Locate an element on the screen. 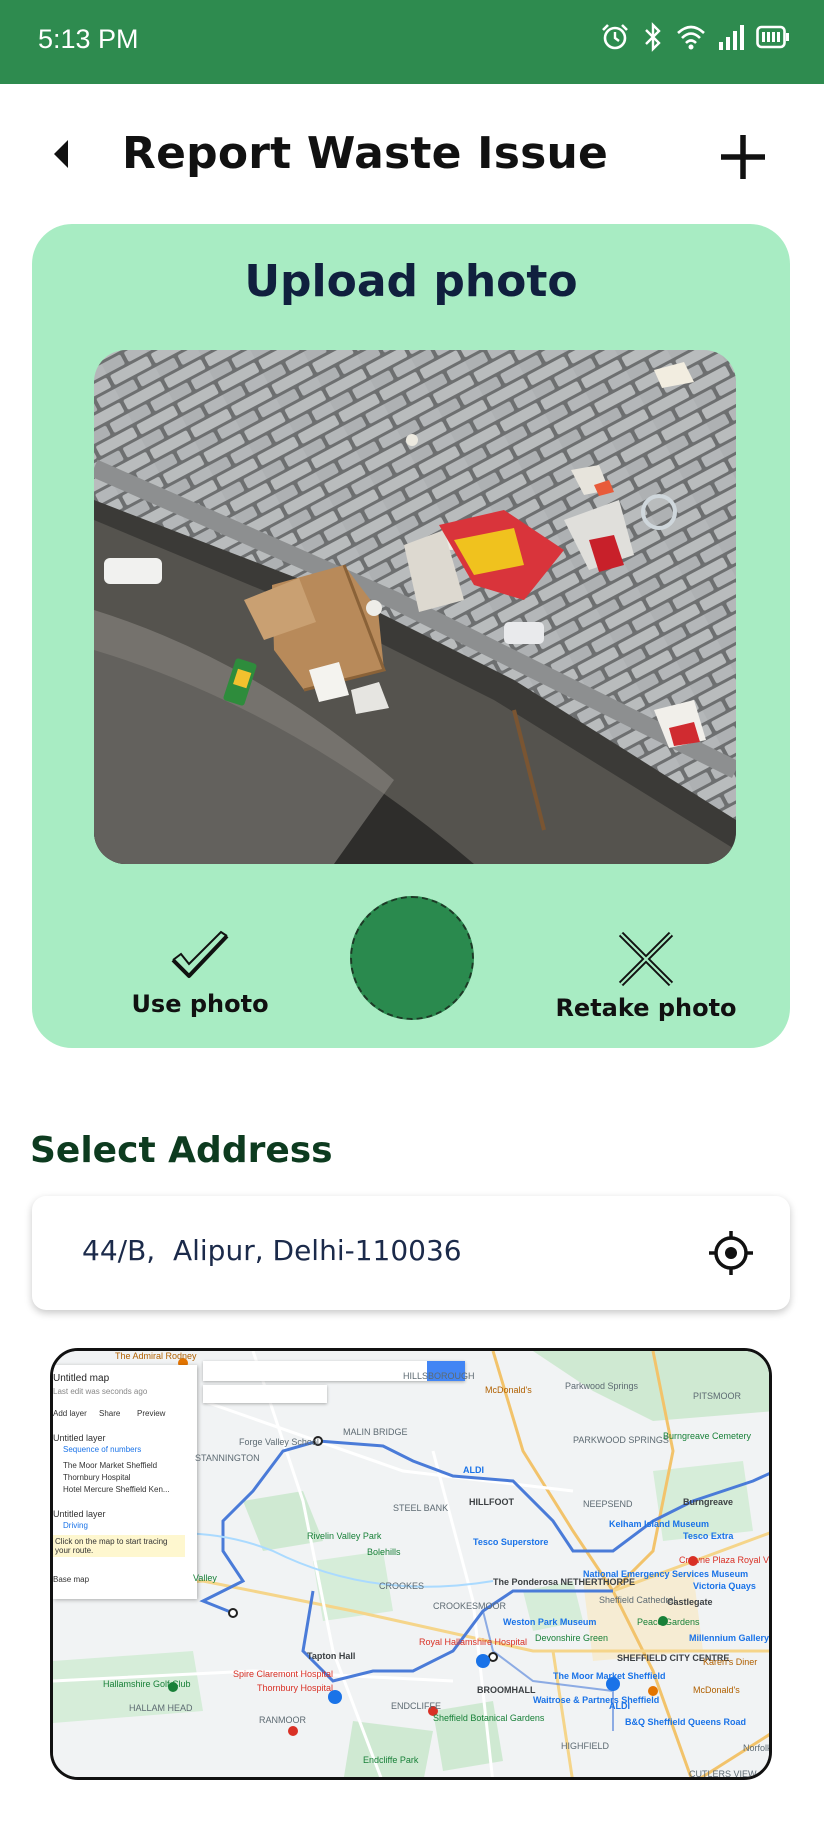 This screenshot has height=1834, width=824. map-label: ENDCLIFFE is located at coordinates (416, 1706).